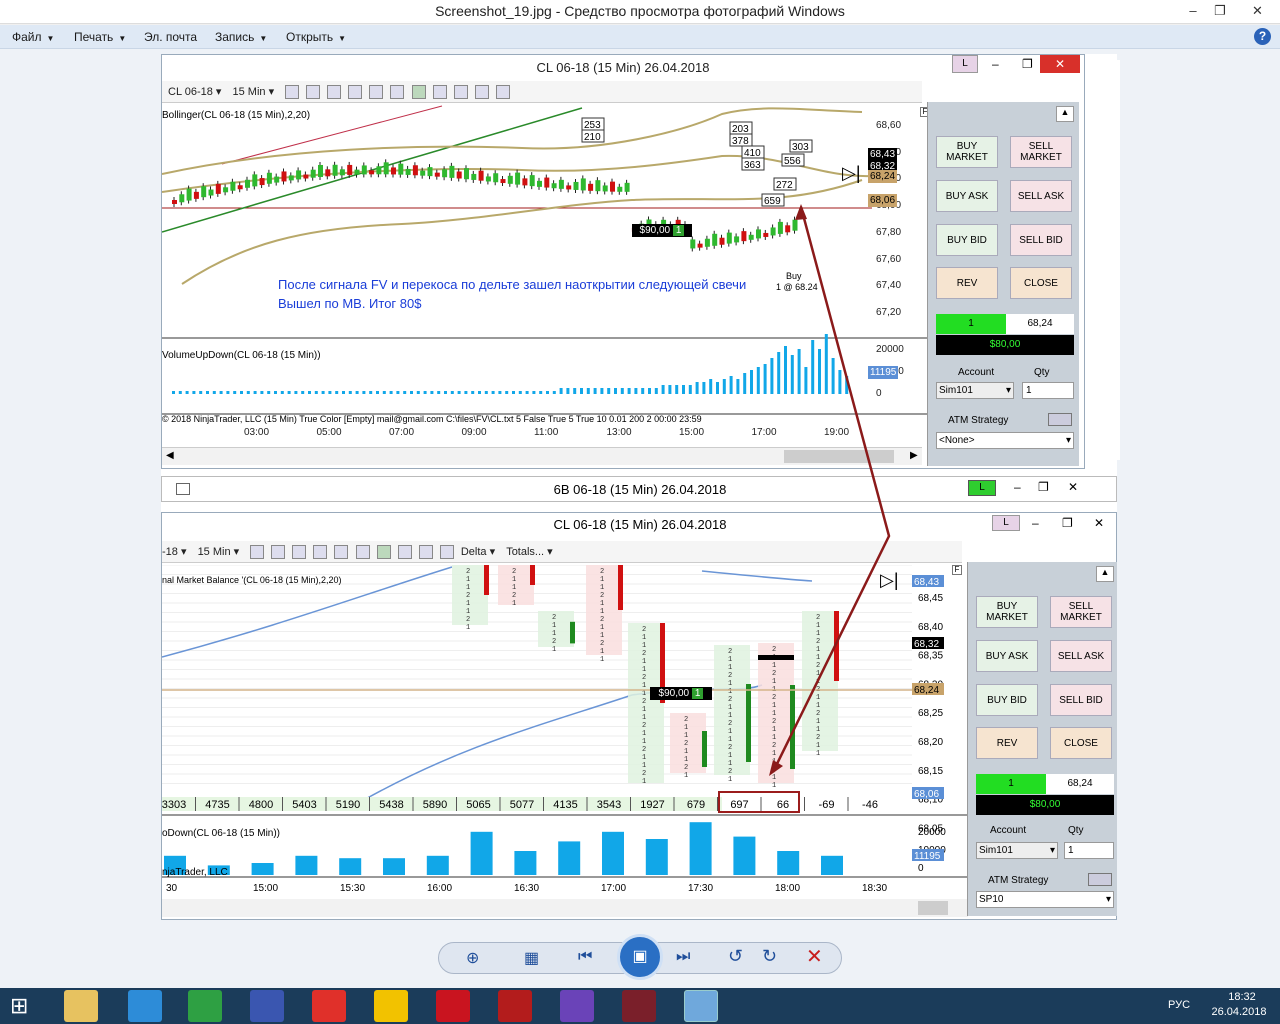 The width and height of the screenshot is (1280, 1024). What do you see at coordinates (267, 1006) in the screenshot?
I see `save-app-icon` at bounding box center [267, 1006].